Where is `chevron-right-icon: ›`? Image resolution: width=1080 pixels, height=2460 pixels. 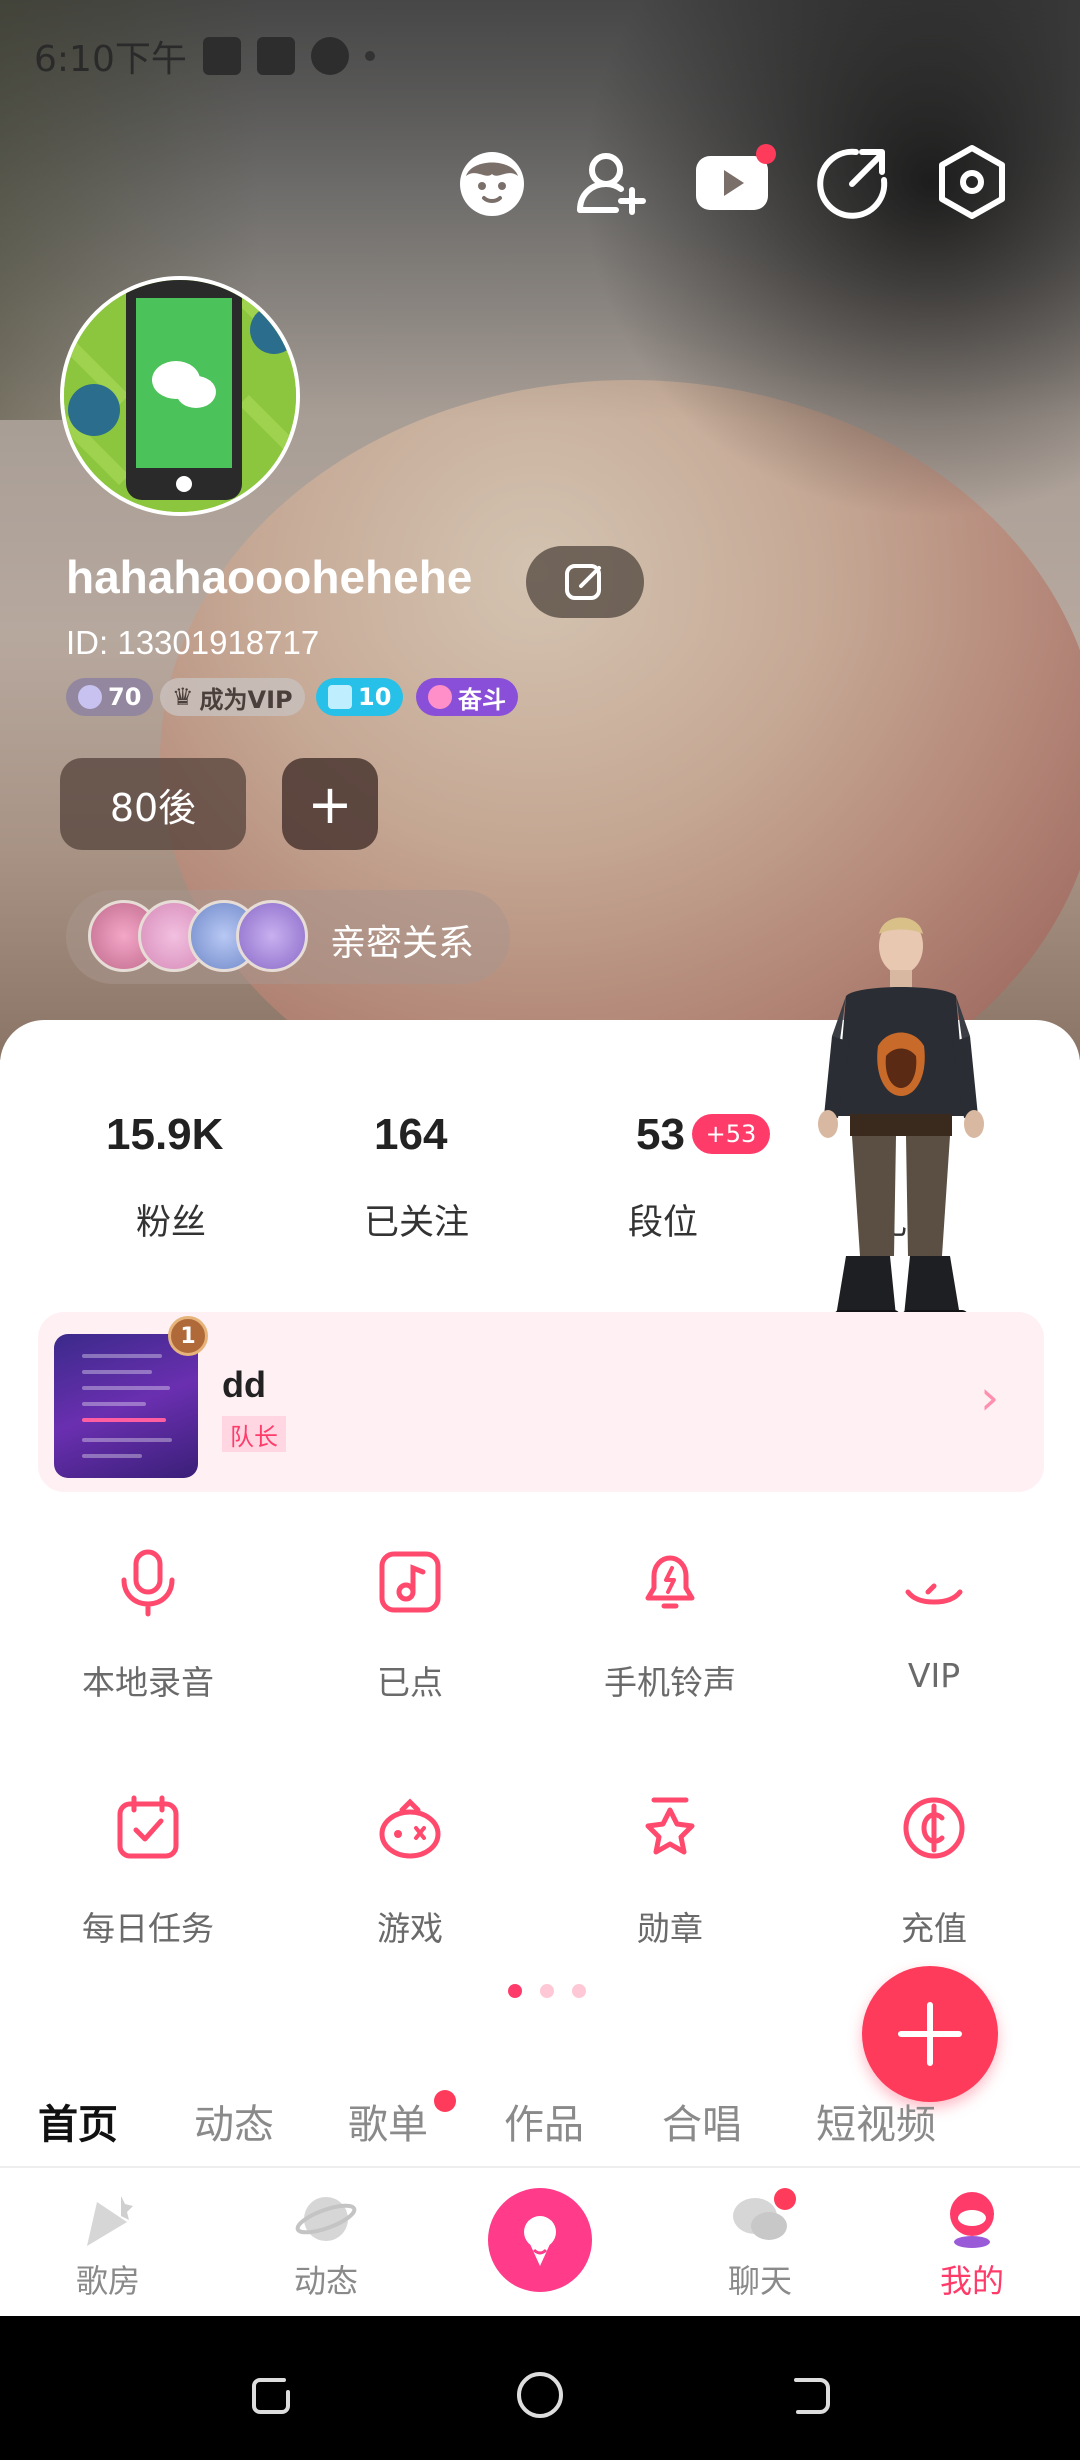
chevron-right-icon: › is located at coordinates (990, 1398).